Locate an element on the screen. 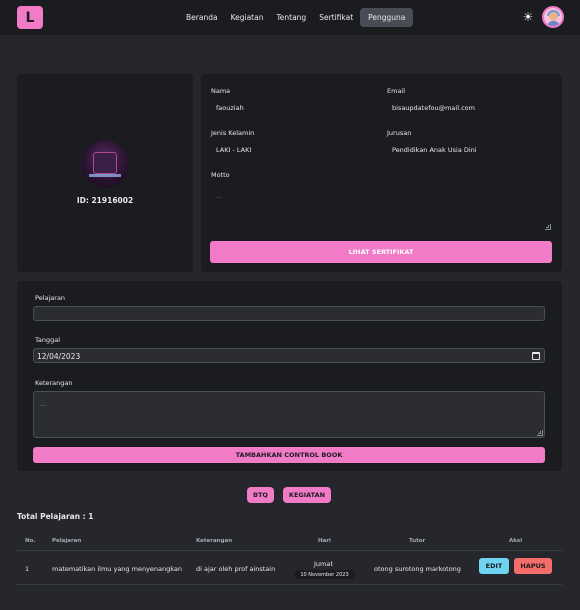 Image resolution: width=580 pixels, height=610 pixels. sun-icon: ☀ is located at coordinates (528, 17).